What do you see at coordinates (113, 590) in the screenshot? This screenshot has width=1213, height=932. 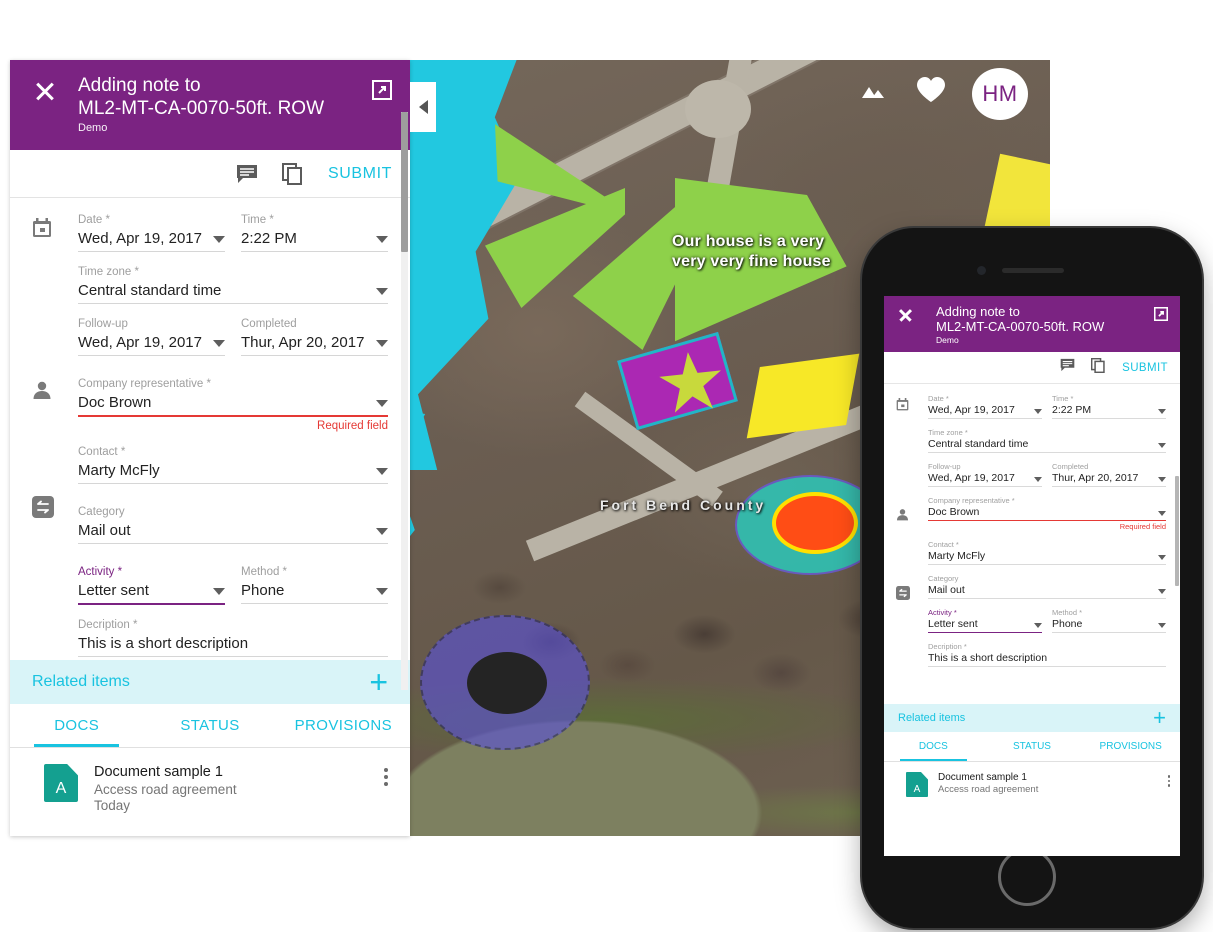 I see `activity-value: Letter sent` at bounding box center [113, 590].